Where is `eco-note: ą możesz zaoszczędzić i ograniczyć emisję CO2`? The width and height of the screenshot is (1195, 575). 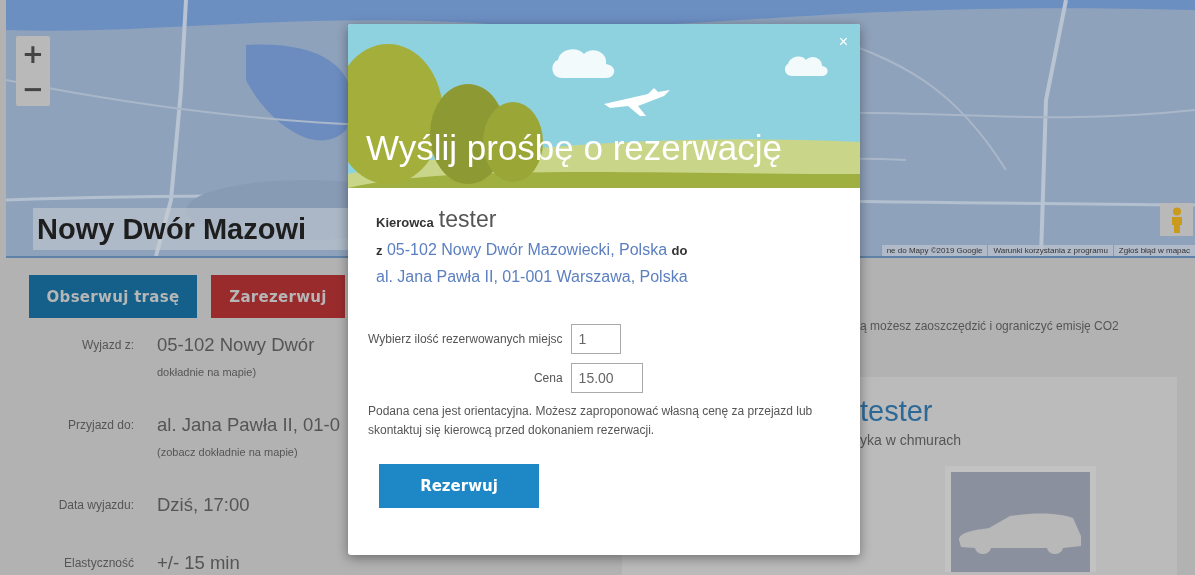
eco-note: ą możesz zaoszczędzić i ograniczyć emisję CO2 is located at coordinates (990, 326).